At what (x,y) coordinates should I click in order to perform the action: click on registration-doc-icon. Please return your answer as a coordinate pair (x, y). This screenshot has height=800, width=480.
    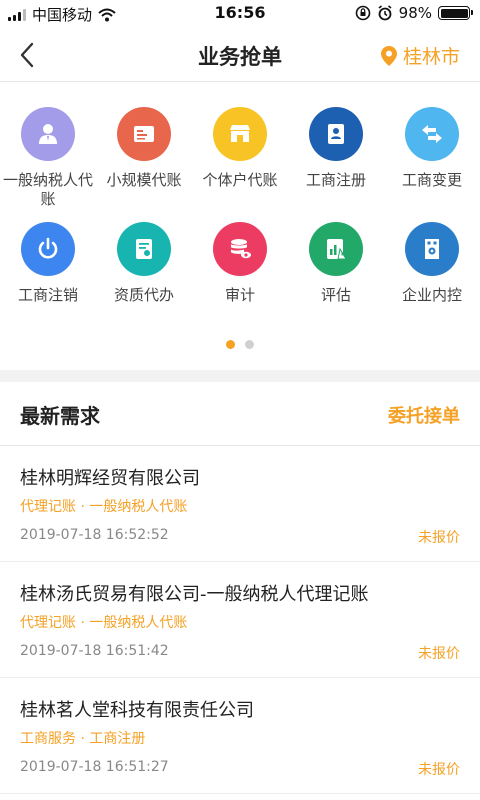
    Looking at the image, I should click on (336, 134).